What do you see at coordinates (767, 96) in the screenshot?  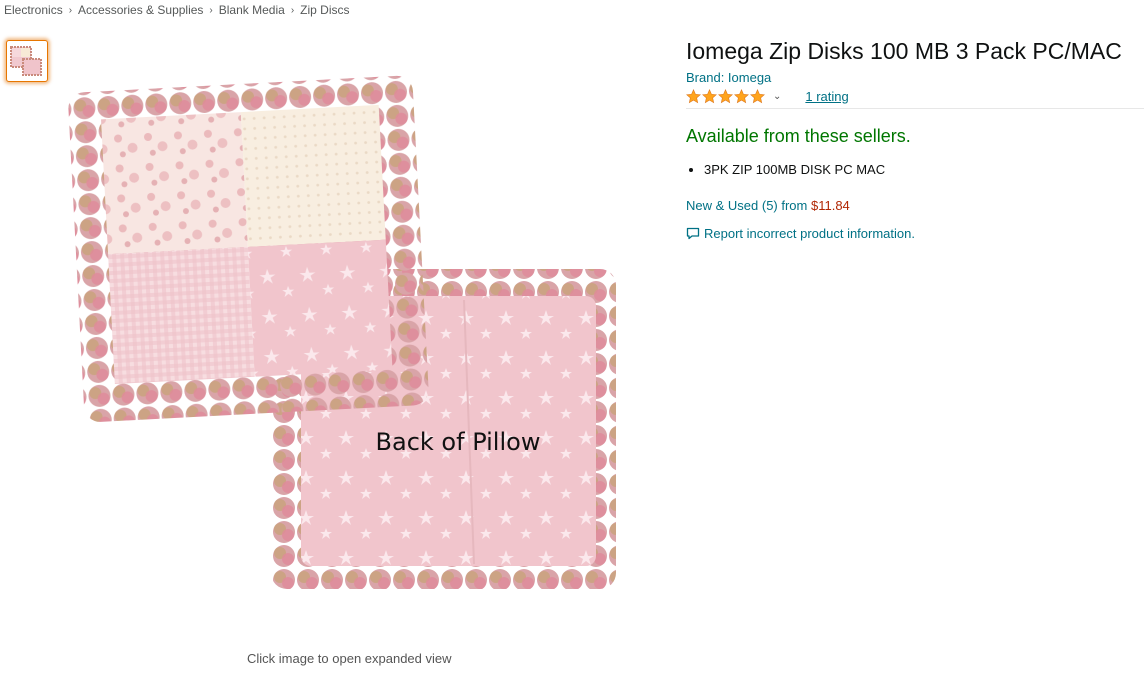 I see `rating-row: ⌄ 1 rating` at bounding box center [767, 96].